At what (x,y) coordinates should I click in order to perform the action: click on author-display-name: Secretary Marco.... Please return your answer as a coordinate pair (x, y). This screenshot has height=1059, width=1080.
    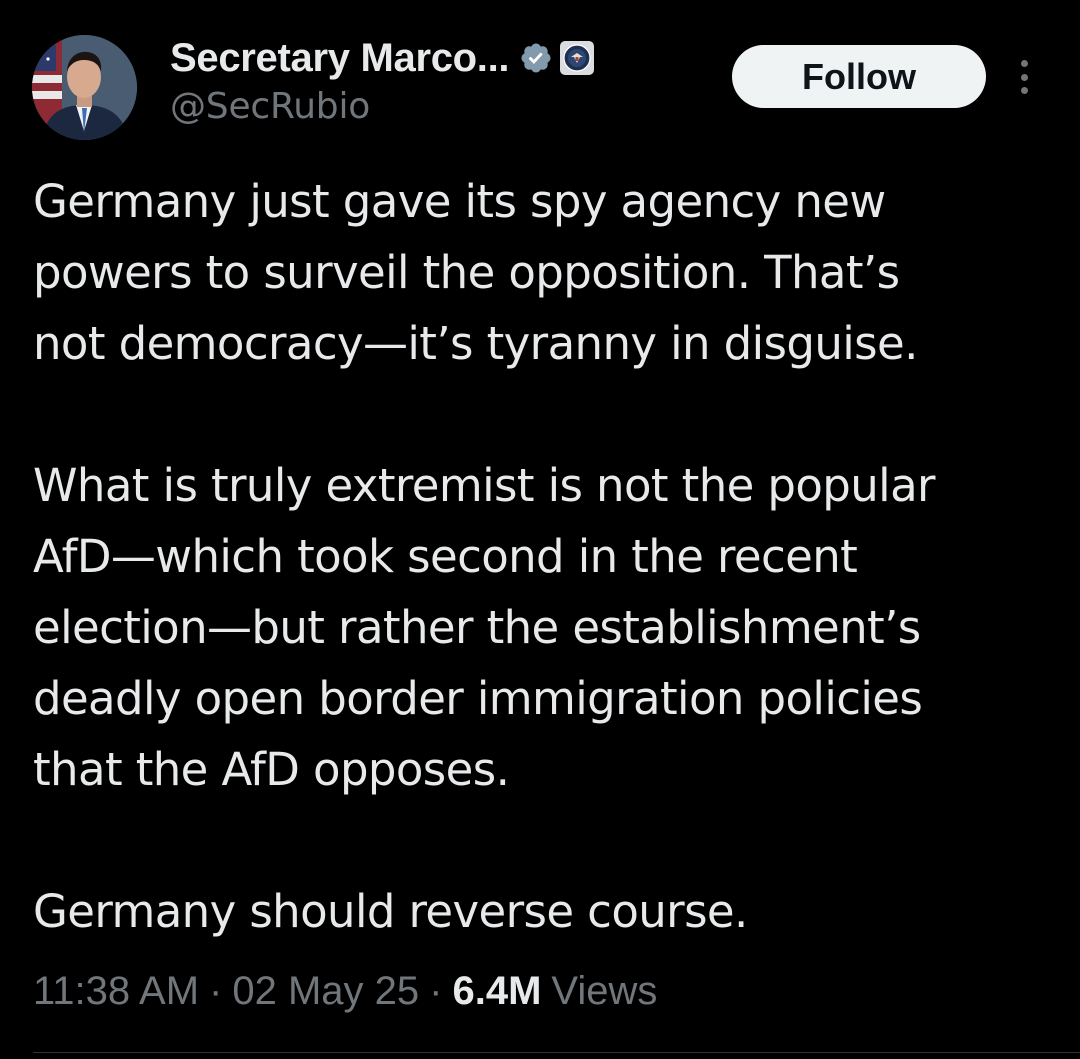
    Looking at the image, I should click on (340, 58).